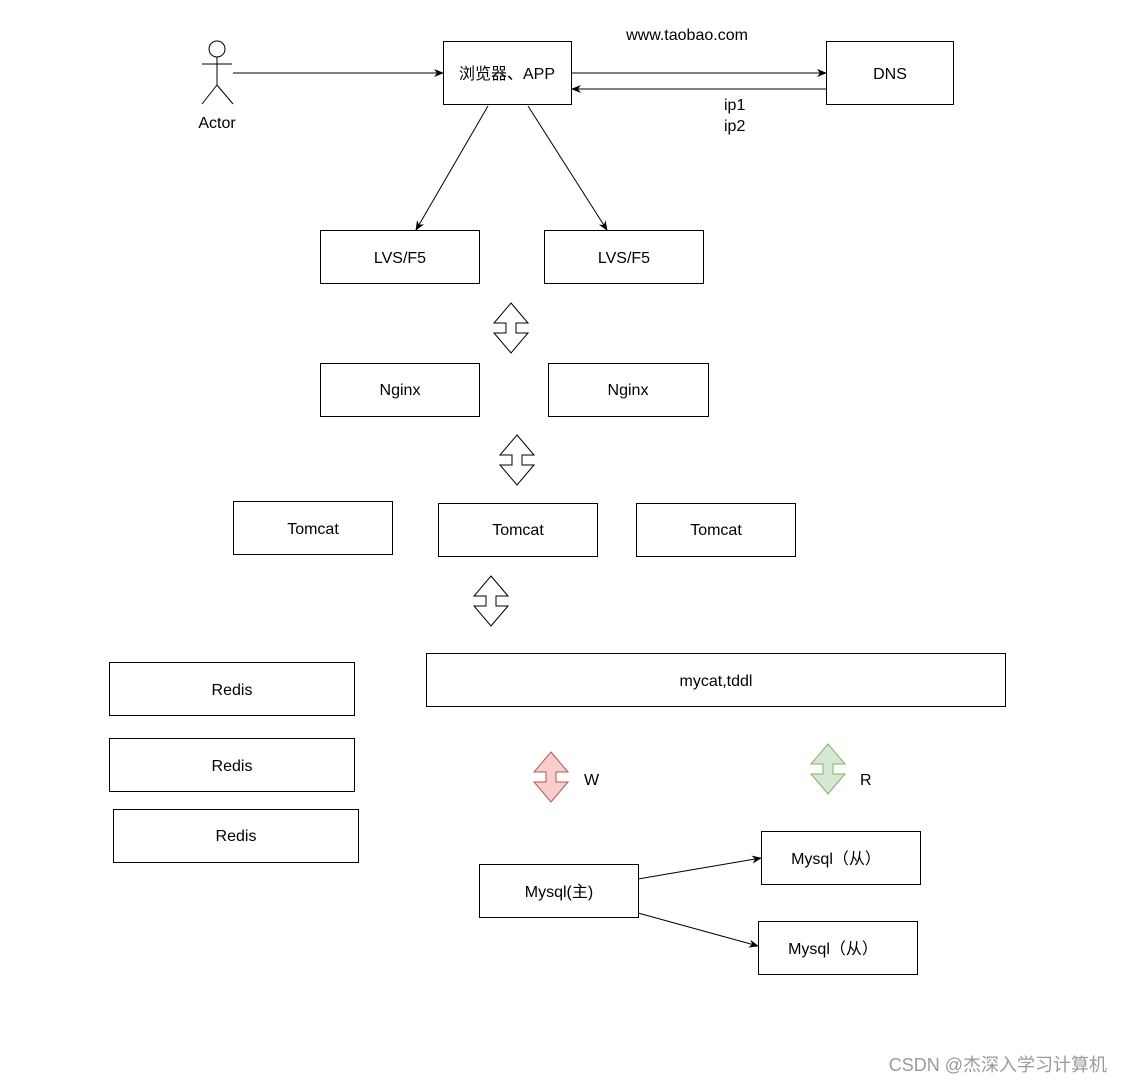  I want to click on svg-text: mycat,tddl, so click(716, 681).